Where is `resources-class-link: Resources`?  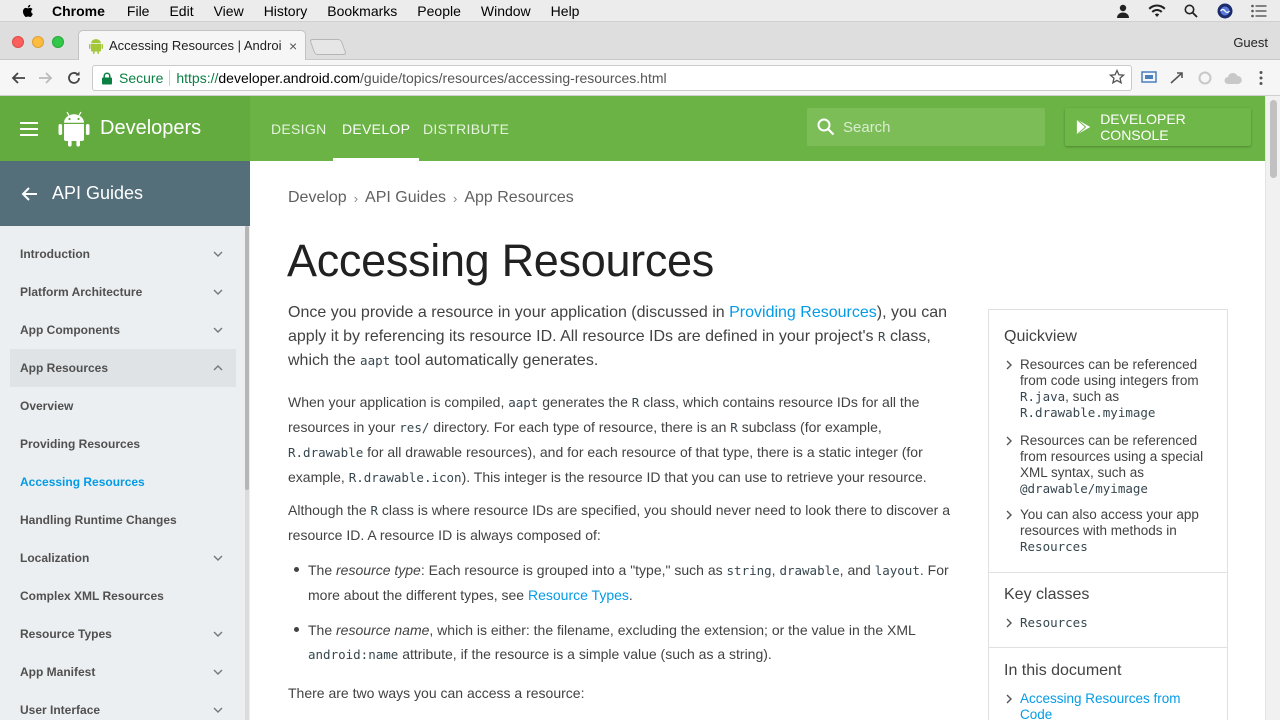 resources-class-link: Resources is located at coordinates (1054, 546).